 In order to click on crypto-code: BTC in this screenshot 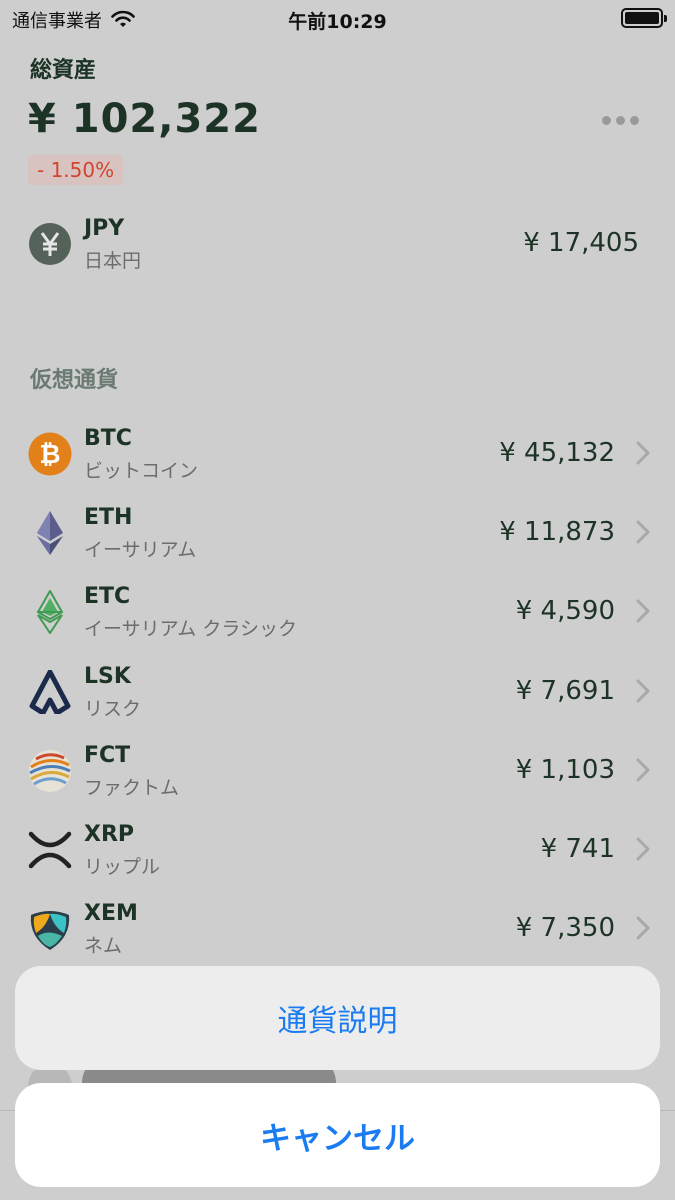, I will do `click(108, 438)`.